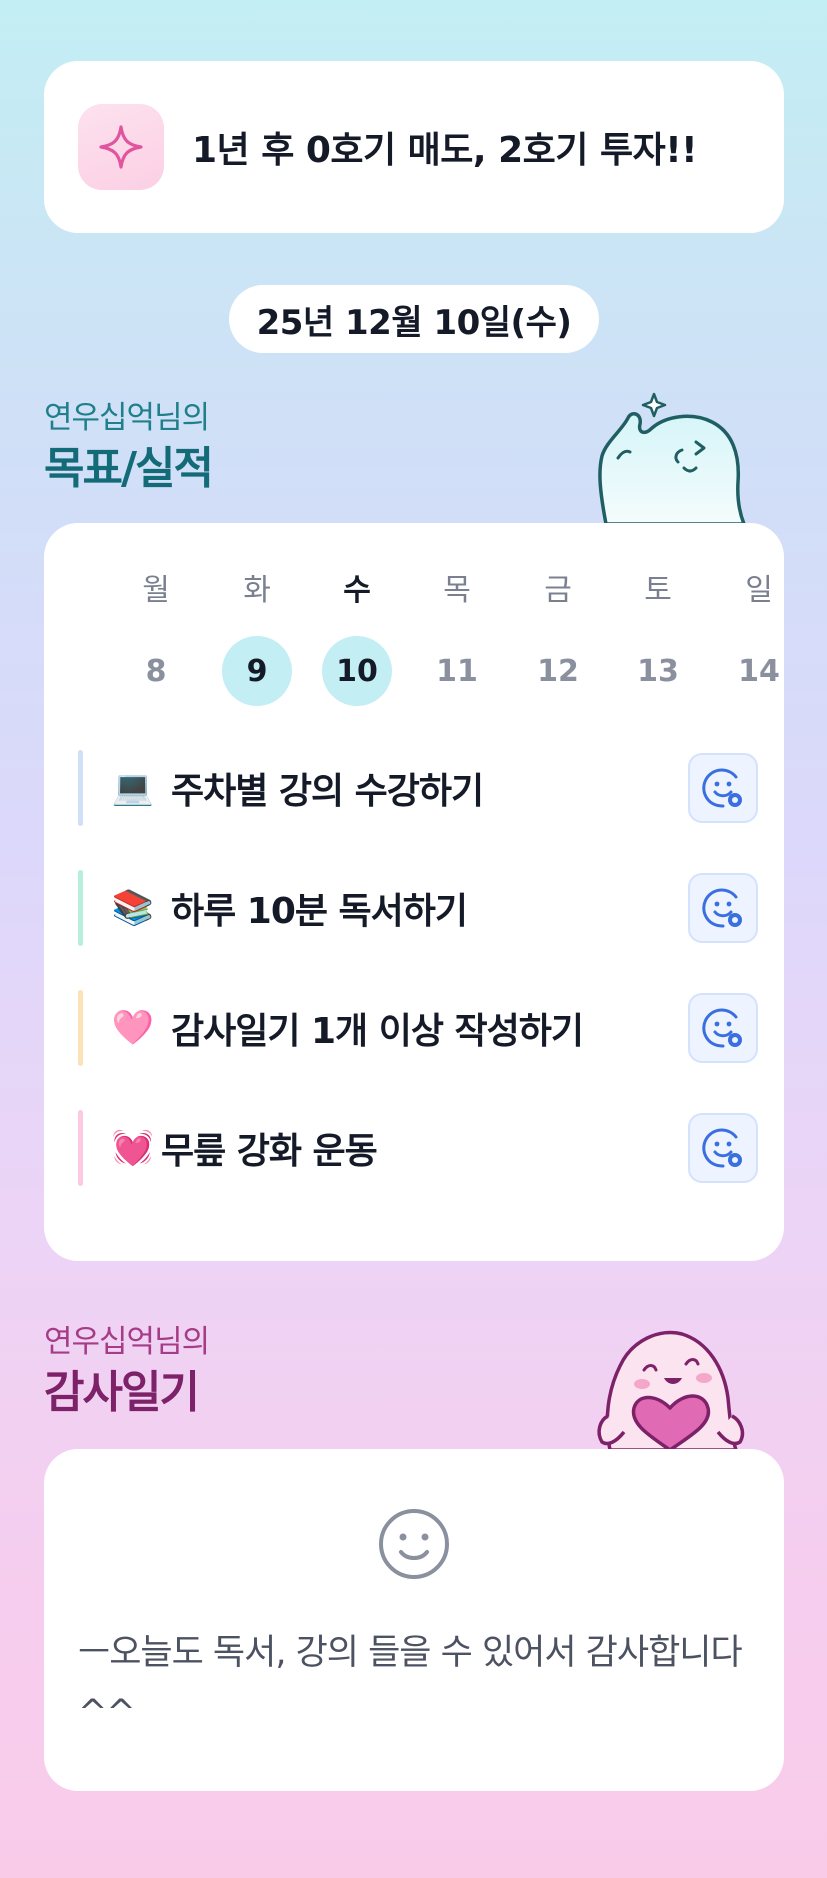  Describe the element at coordinates (156, 590) in the screenshot. I see `day-name: 월` at that location.